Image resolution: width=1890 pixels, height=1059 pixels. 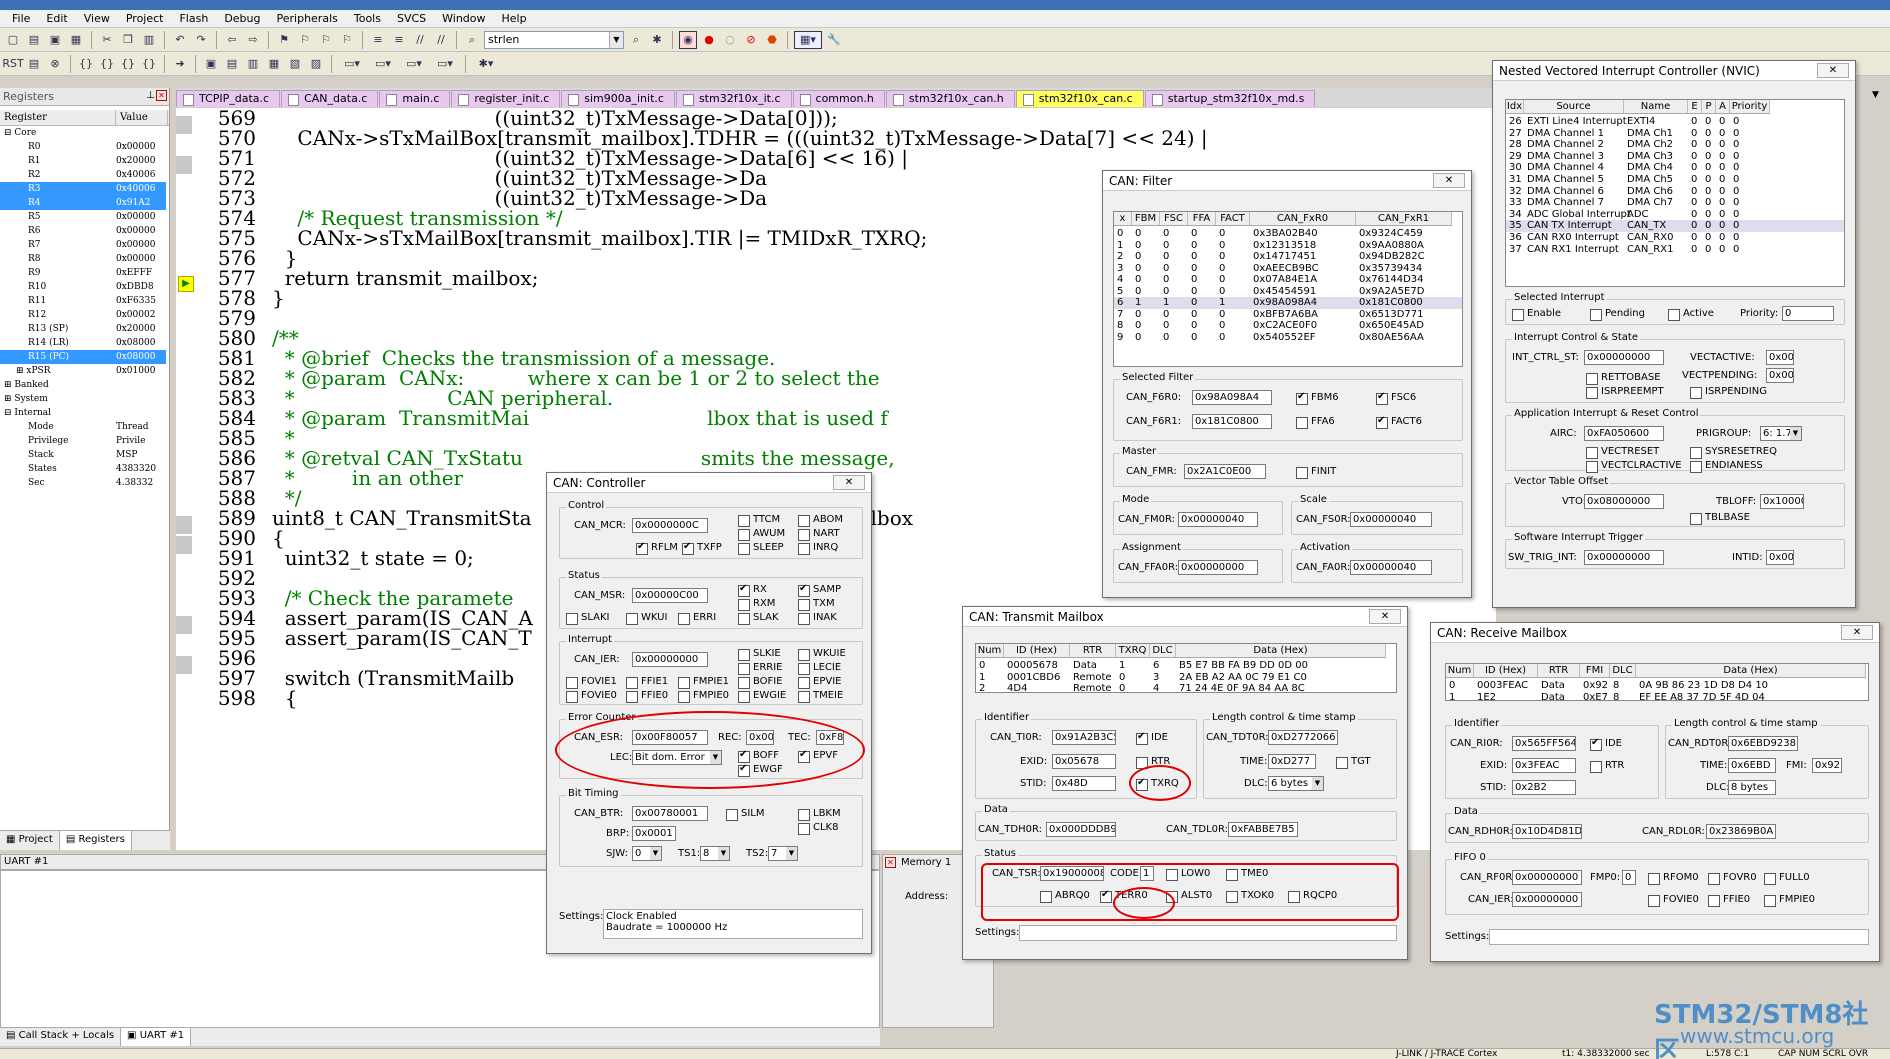 I want to click on column-header: Num, so click(x=990, y=651).